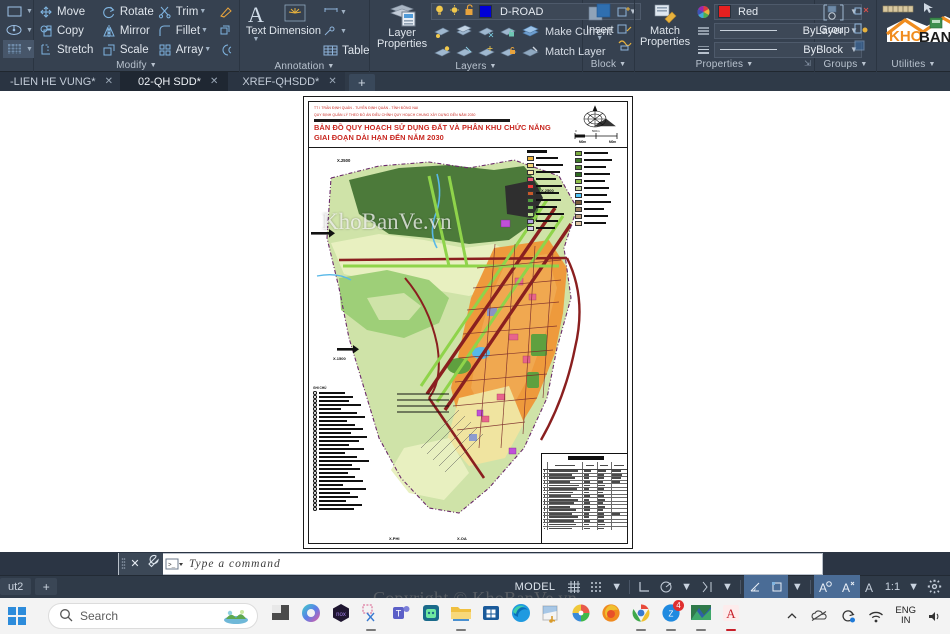 This screenshot has height=634, width=950. What do you see at coordinates (281, 616) in the screenshot?
I see `file-explorer-icon` at bounding box center [281, 616].